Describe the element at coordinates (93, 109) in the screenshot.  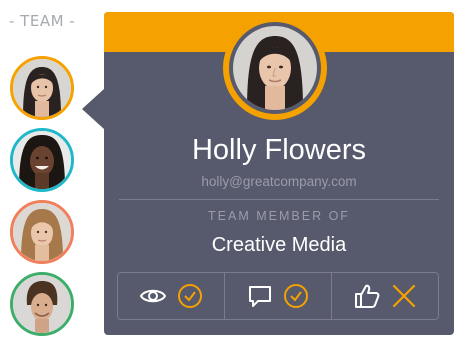
I see `card-pointer` at that location.